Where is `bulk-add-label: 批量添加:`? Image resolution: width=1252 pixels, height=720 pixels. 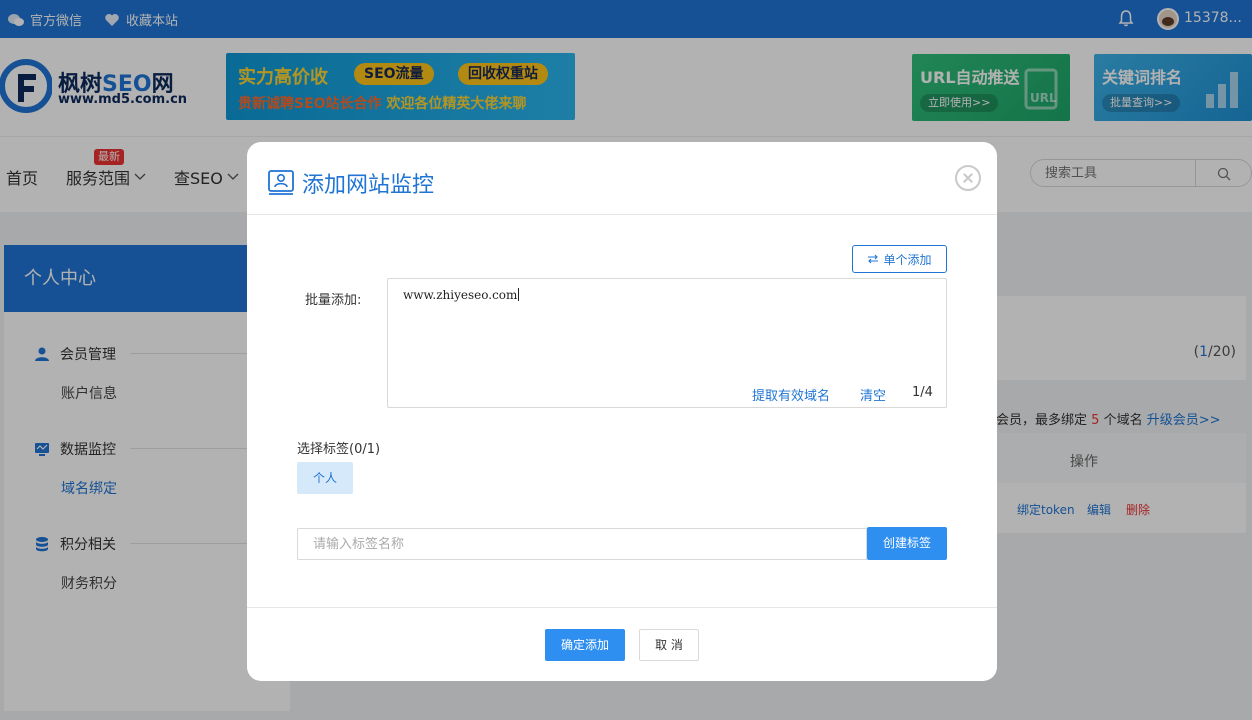
bulk-add-label: 批量添加: is located at coordinates (333, 300).